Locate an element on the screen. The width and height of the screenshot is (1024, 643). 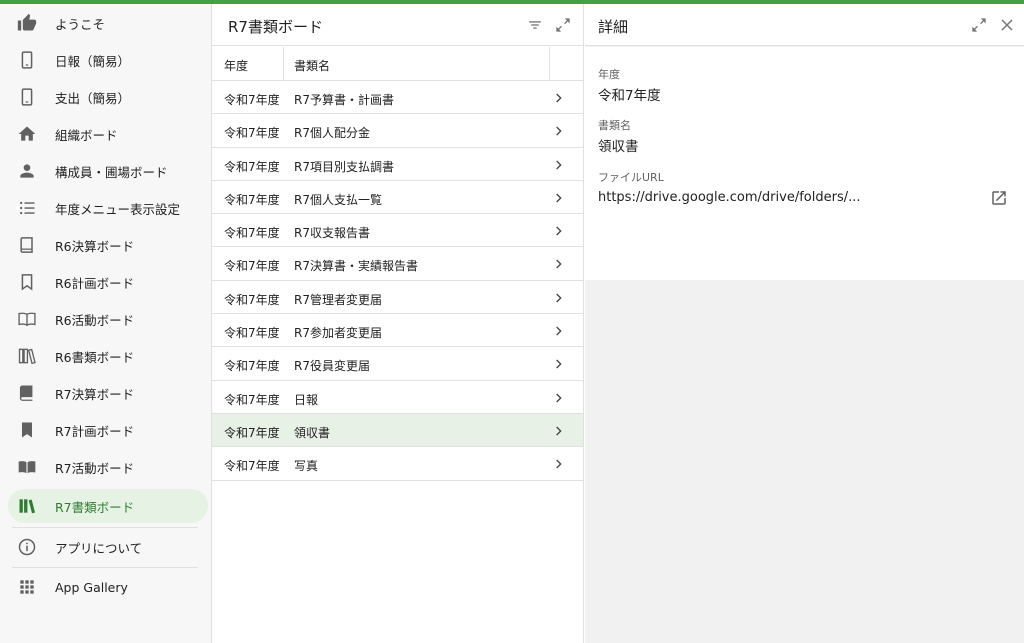
close-icon is located at coordinates (1007, 25).